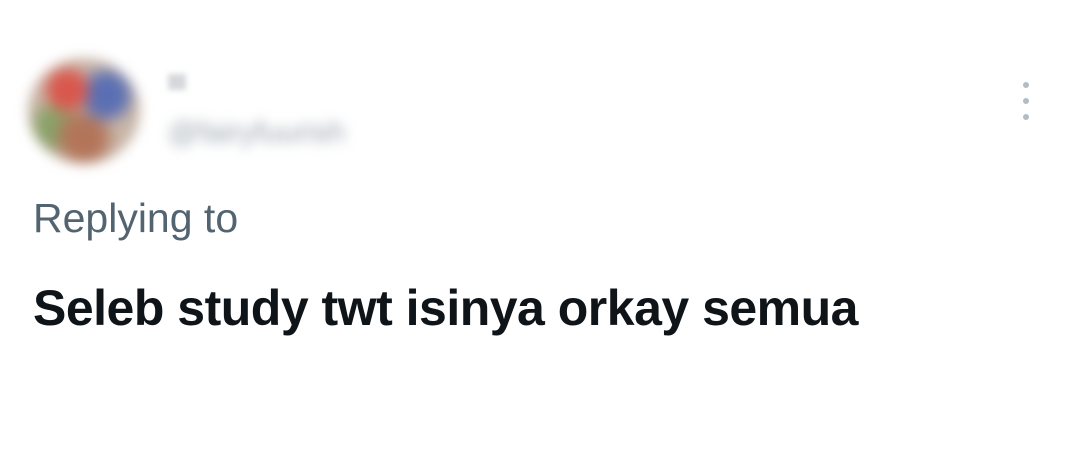 This screenshot has width=1080, height=471. I want to click on display-name, so click(177, 82).